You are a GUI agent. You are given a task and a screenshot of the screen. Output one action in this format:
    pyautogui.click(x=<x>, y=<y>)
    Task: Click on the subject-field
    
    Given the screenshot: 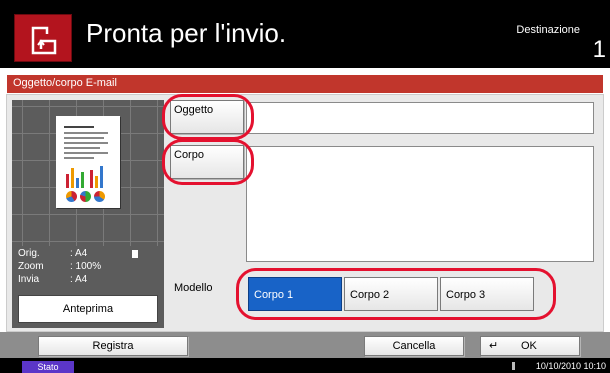 What is the action you would take?
    pyautogui.click(x=420, y=118)
    